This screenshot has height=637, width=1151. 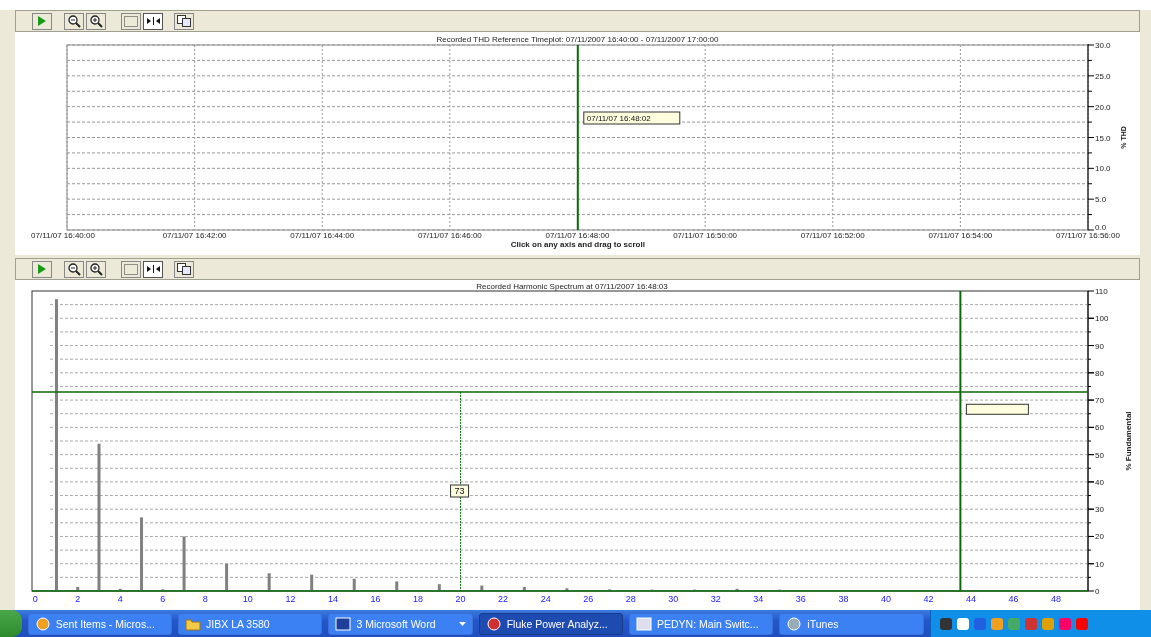 I want to click on tick-label: 14, so click(x=332, y=598).